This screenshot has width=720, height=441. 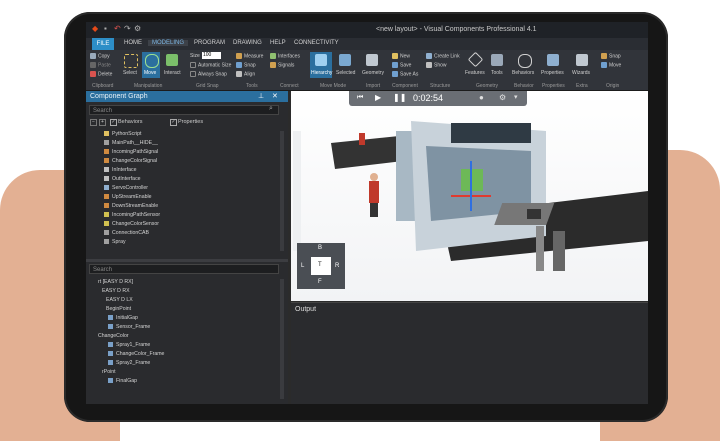 What do you see at coordinates (132, 215) in the screenshot?
I see `tree-item: IncomingPathSensor` at bounding box center [132, 215].